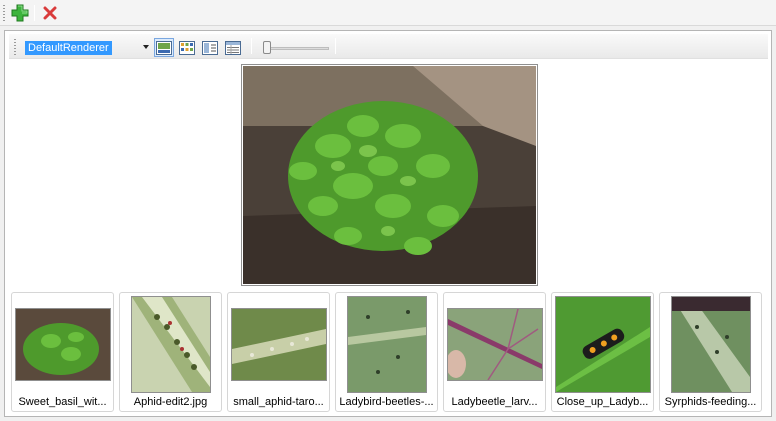 The height and width of the screenshot is (421, 776). What do you see at coordinates (711, 344) in the screenshot?
I see `syrphids-leaf-thumbnail` at bounding box center [711, 344].